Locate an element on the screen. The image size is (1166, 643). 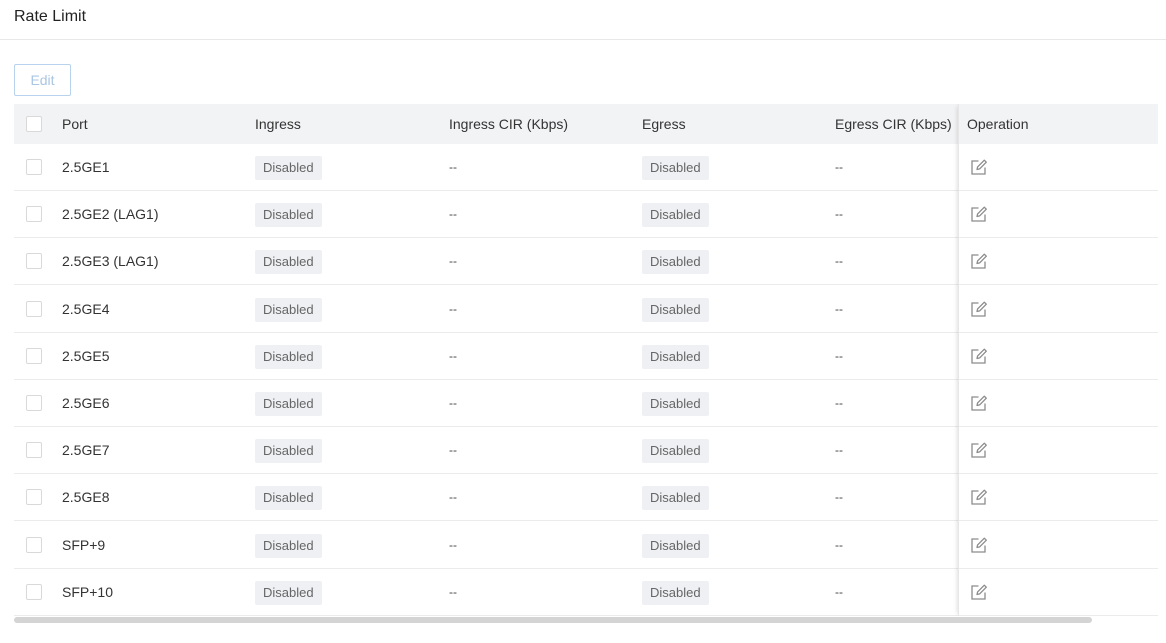
port-cell: 2.5GE1 is located at coordinates (86, 167).